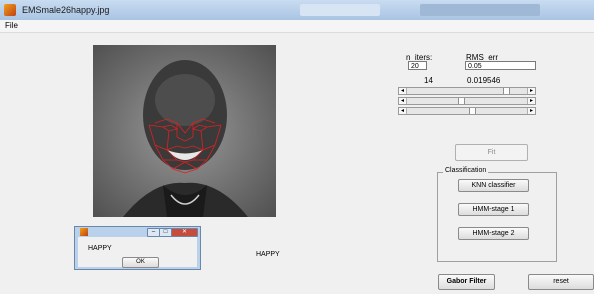 The height and width of the screenshot is (294, 594). I want to click on title-bar: EMSmale26happy.jpg, so click(297, 10).